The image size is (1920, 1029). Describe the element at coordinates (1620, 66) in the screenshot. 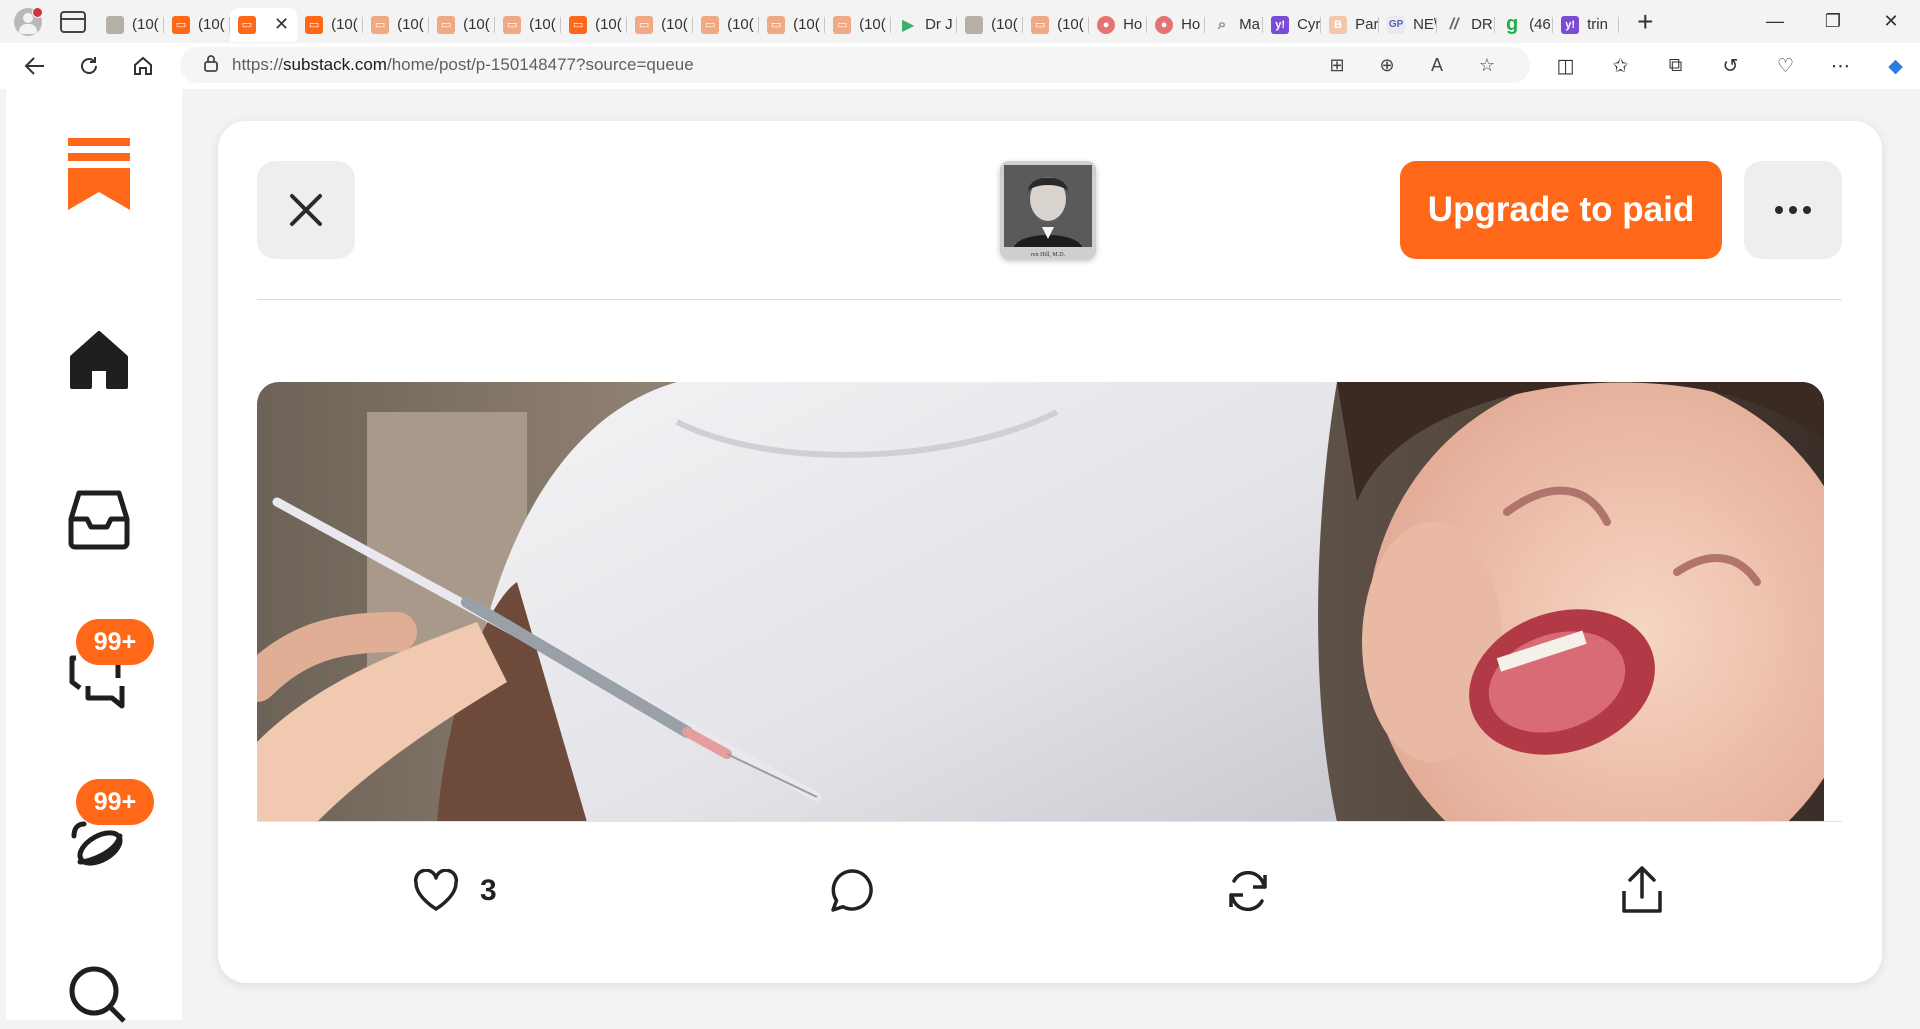

I see `favorites-icon: ✩` at that location.